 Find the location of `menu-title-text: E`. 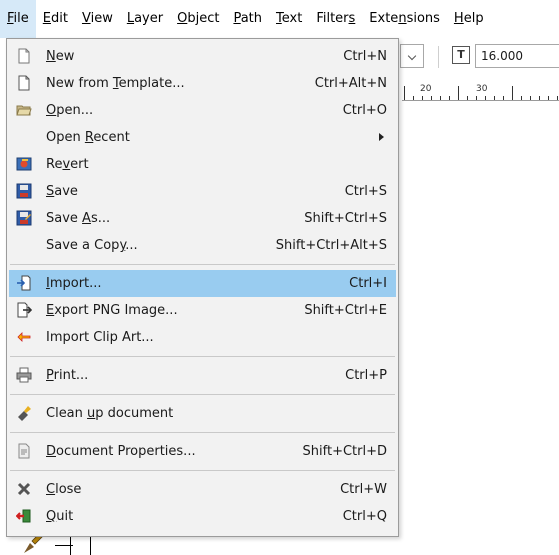

menu-title-text: E is located at coordinates (46, 18).